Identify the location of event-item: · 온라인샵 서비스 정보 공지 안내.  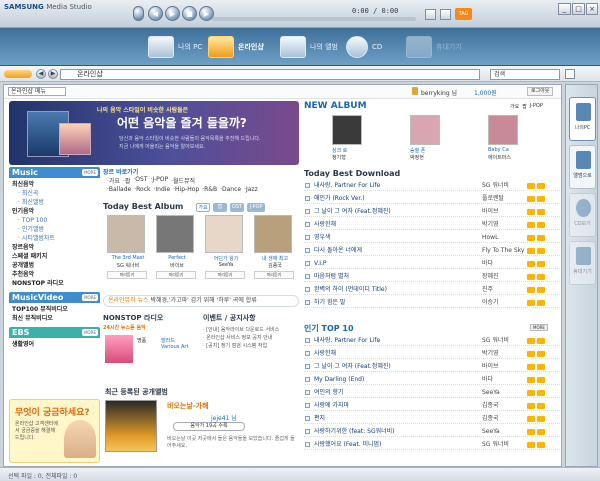
(251, 338).